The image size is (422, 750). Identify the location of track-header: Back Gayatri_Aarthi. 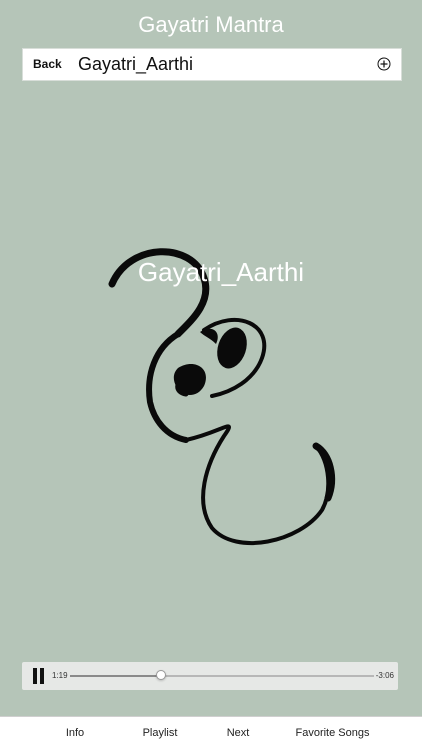
(212, 64).